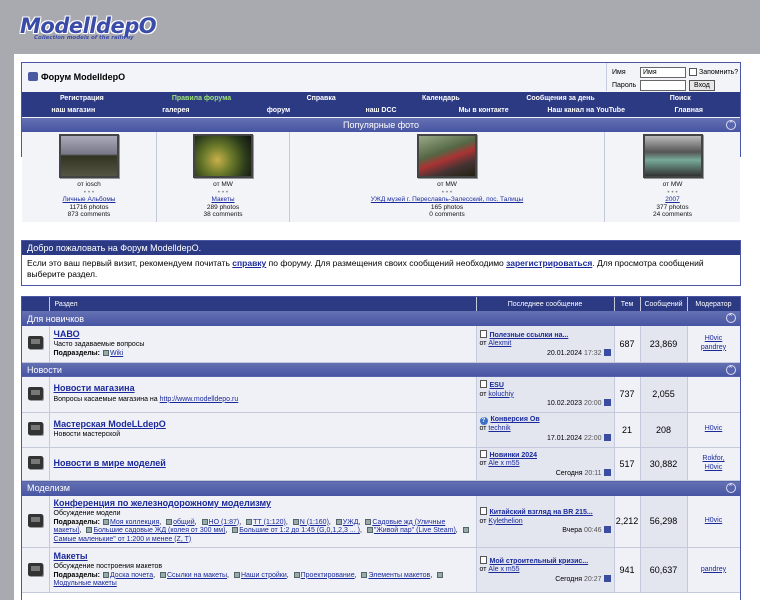 The width and height of the screenshot is (760, 600). Describe the element at coordinates (499, 428) in the screenshot. I see `last-post-author: technik` at that location.